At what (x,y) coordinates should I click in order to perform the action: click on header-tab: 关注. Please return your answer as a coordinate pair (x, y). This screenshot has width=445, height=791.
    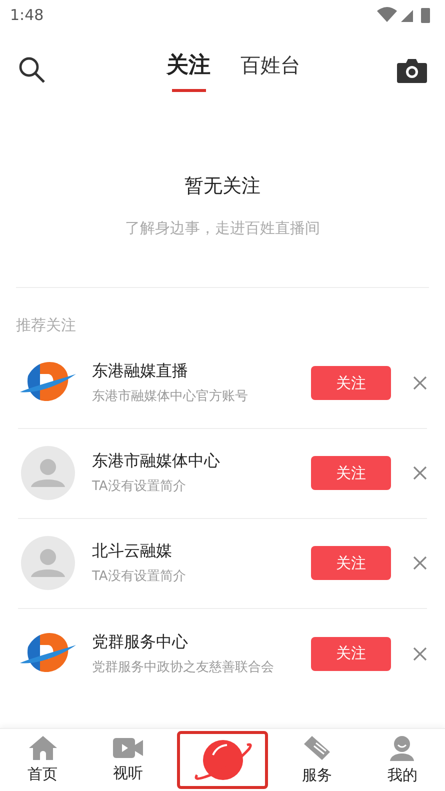
    Looking at the image, I should click on (188, 70).